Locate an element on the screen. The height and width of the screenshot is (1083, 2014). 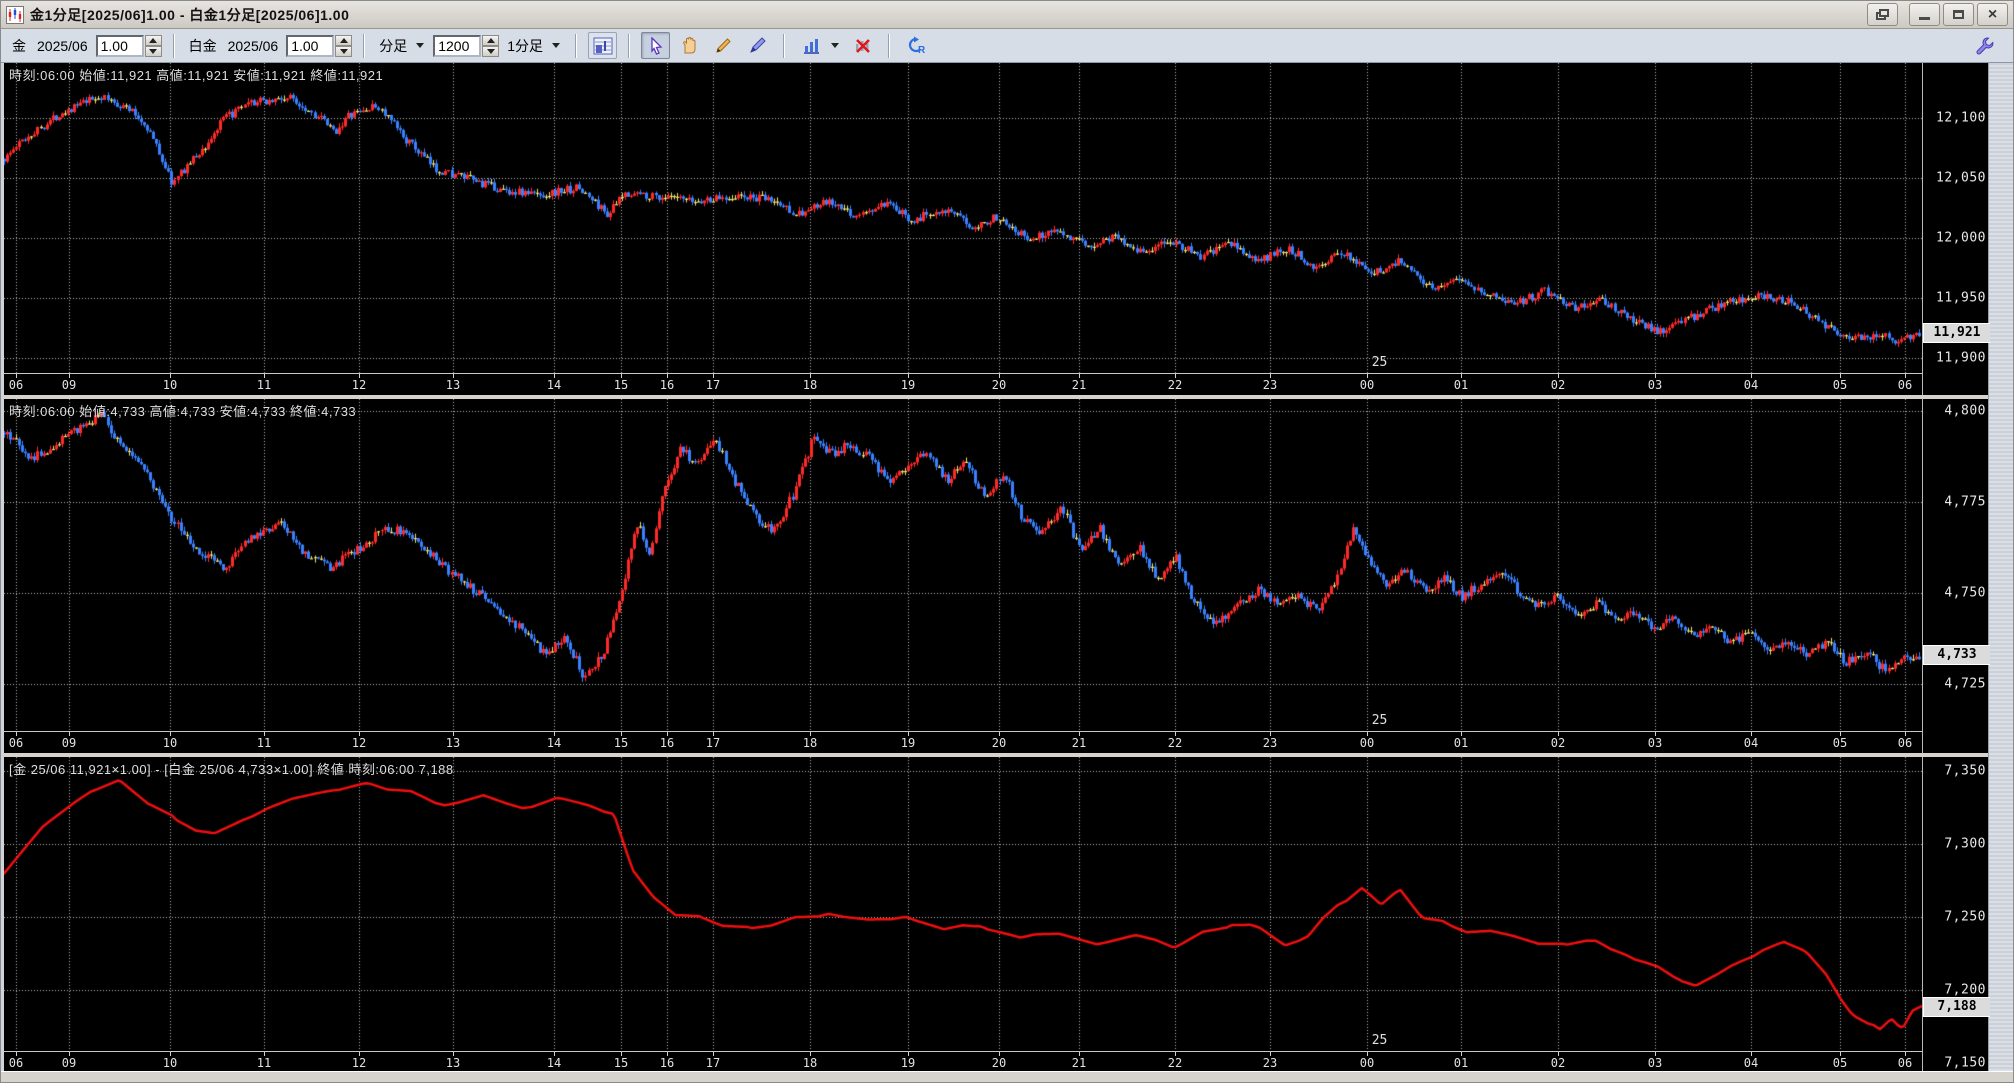
platinum-month: 2025/06 is located at coordinates (253, 45).